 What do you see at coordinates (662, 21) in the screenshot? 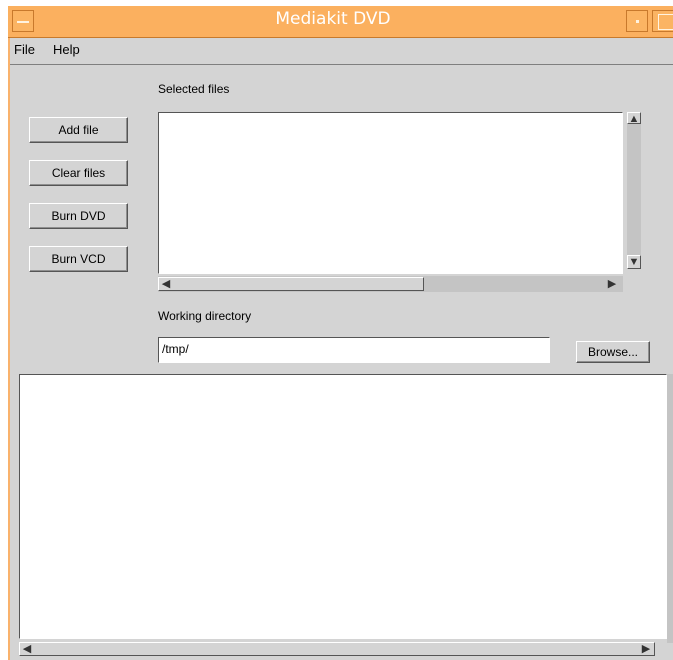
I see `maximize-icon` at bounding box center [662, 21].